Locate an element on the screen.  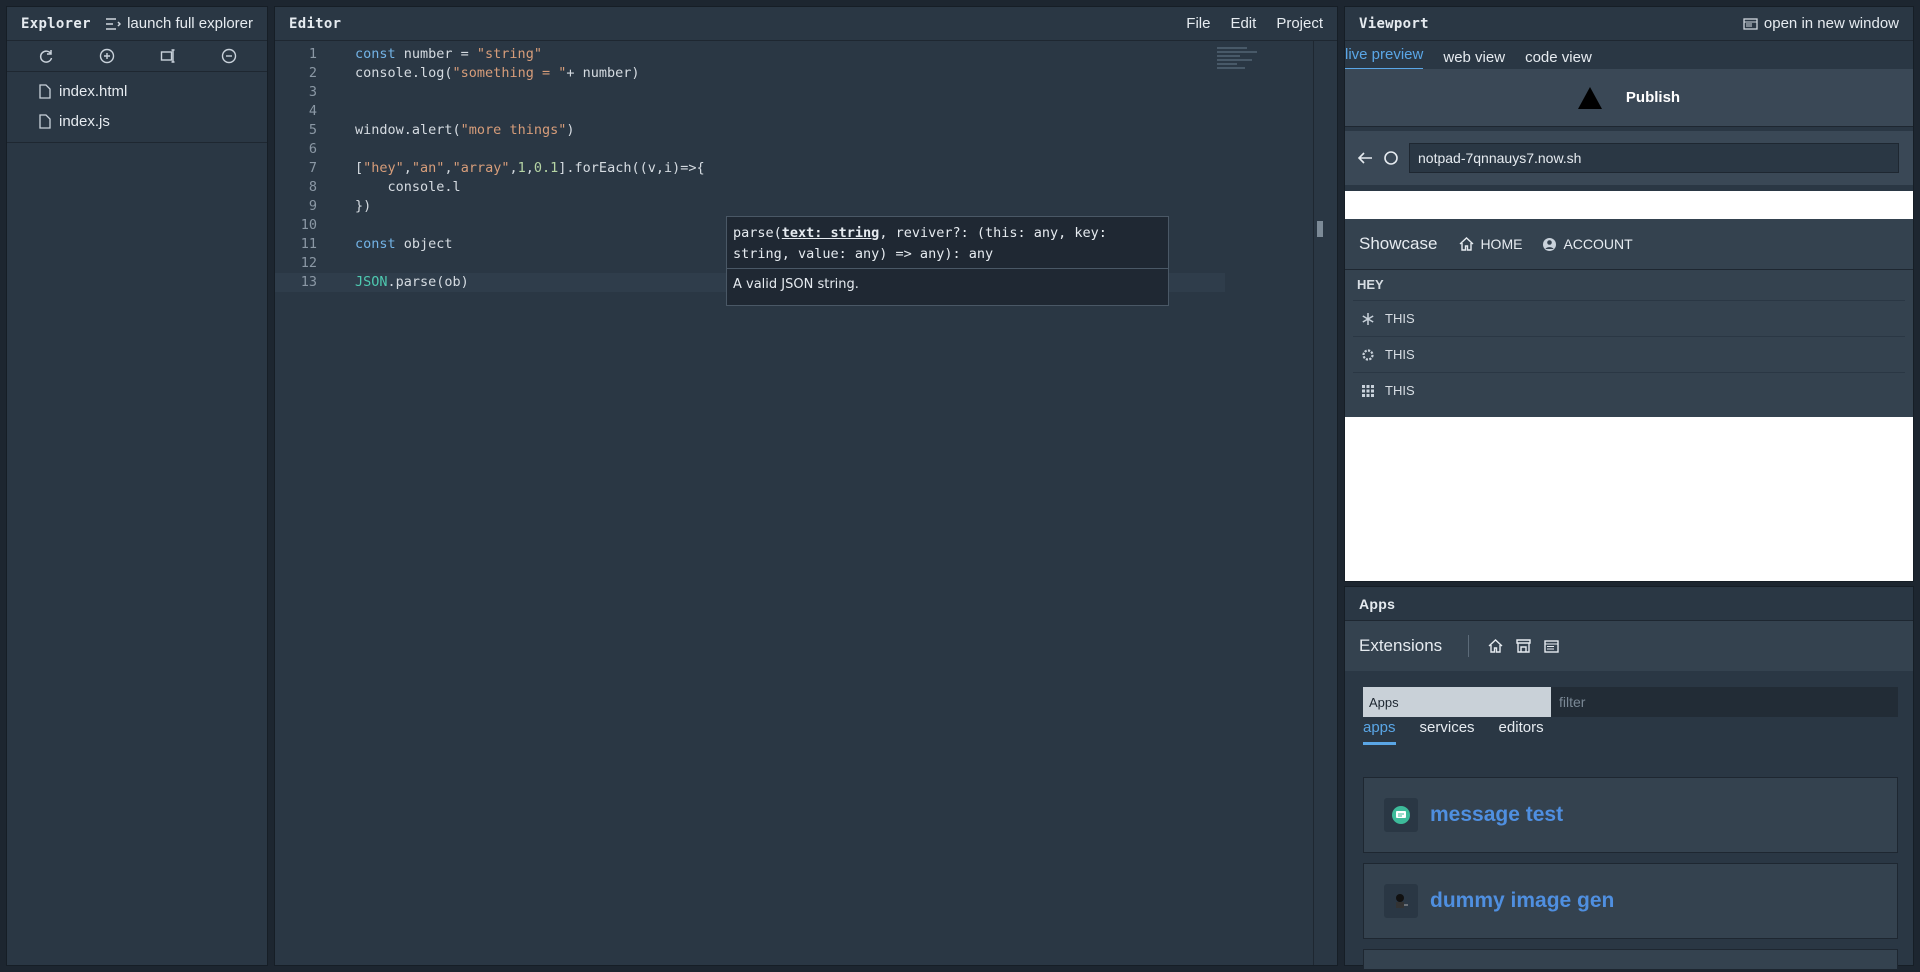
extensions-bar: Extensions is located at coordinates (1629, 646).